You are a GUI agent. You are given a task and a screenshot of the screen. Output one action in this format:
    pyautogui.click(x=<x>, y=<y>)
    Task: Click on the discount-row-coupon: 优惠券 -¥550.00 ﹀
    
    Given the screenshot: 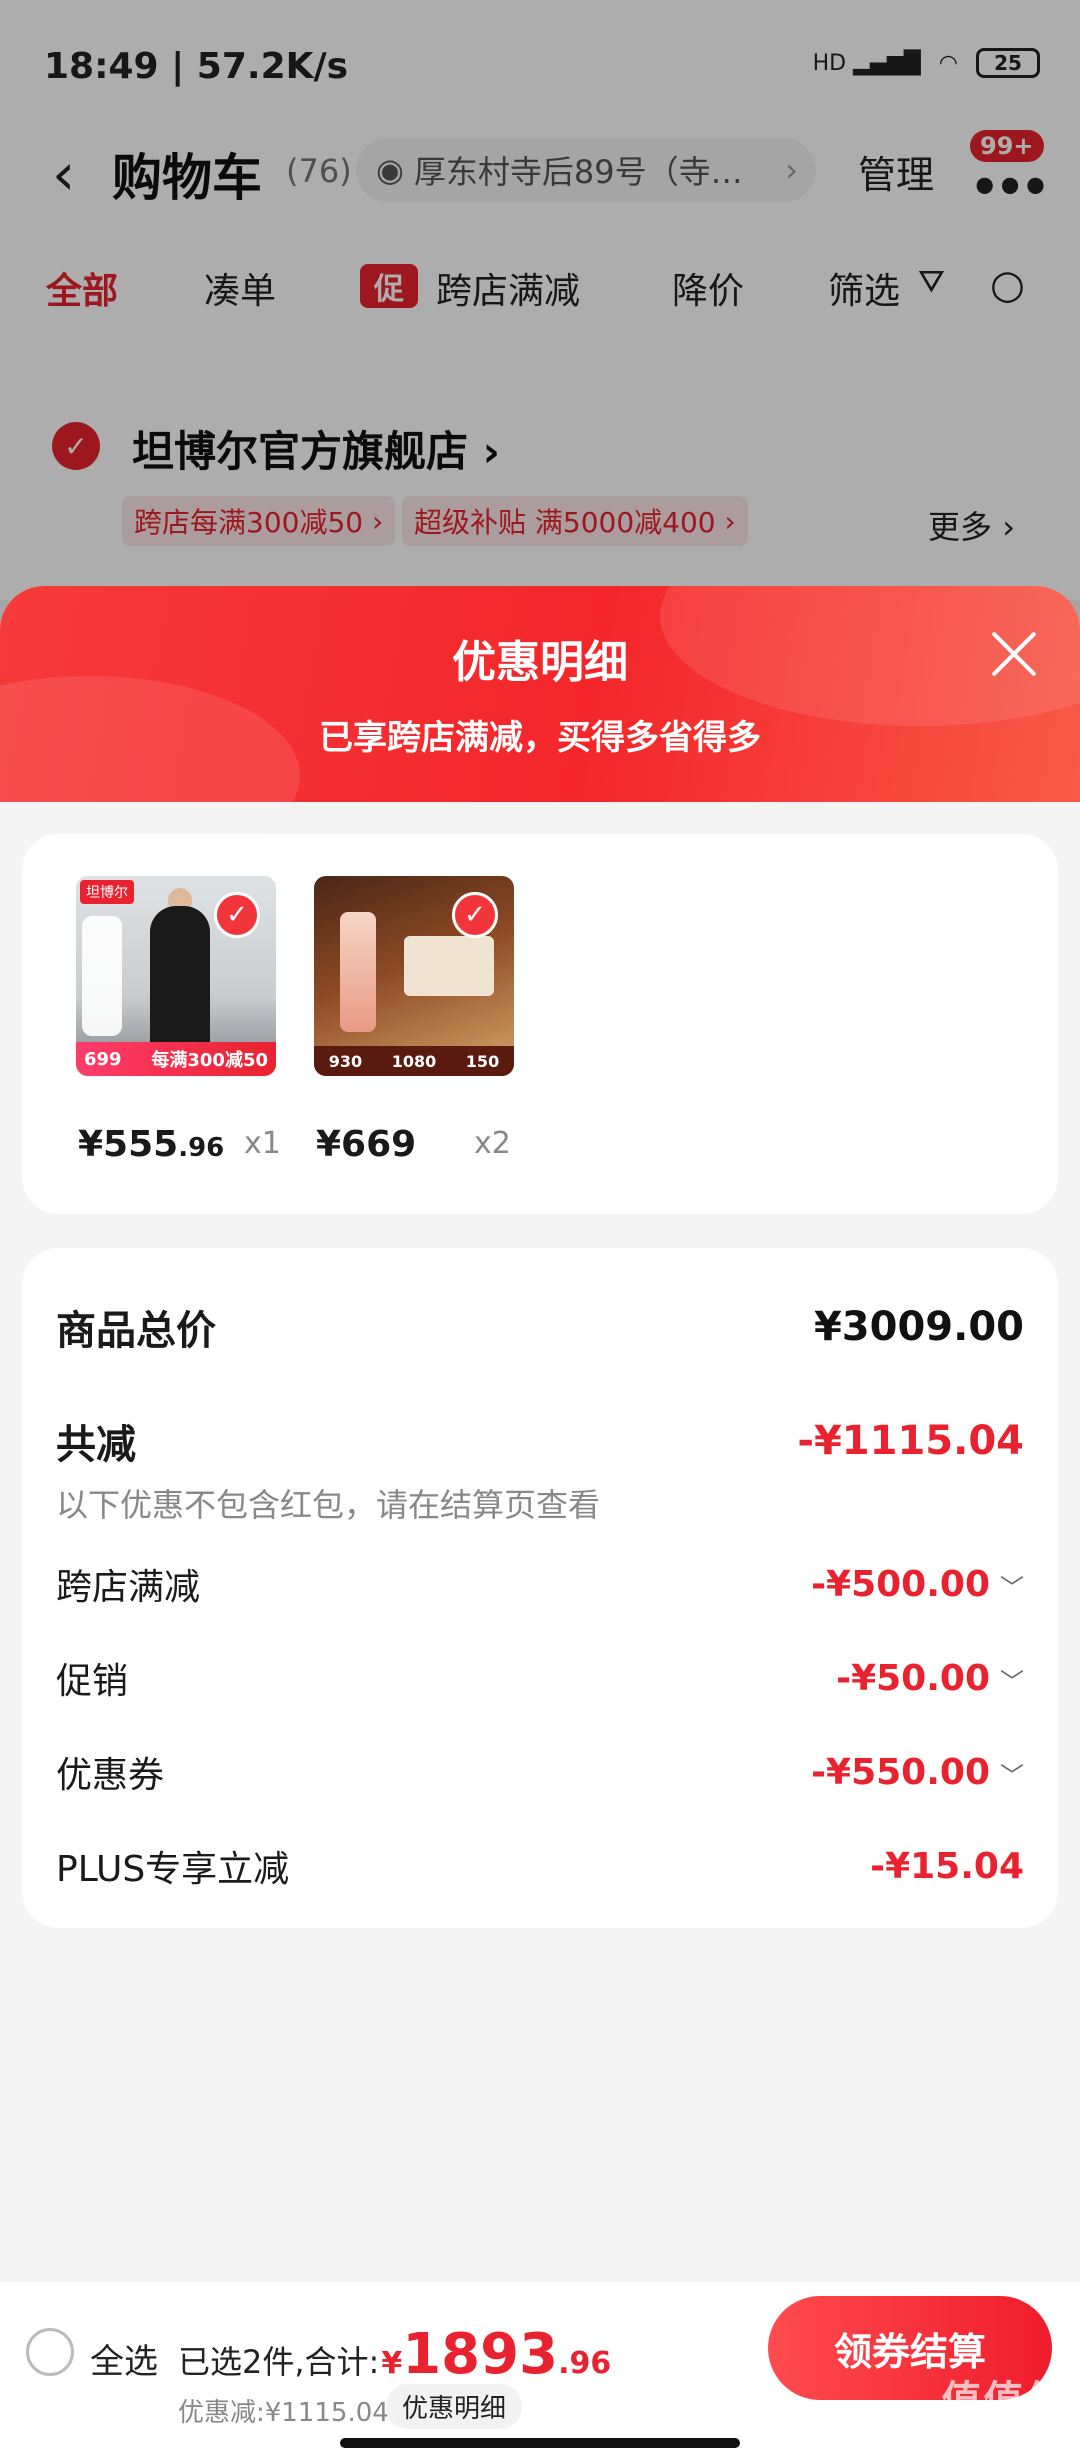 What is the action you would take?
    pyautogui.click(x=540, y=1772)
    